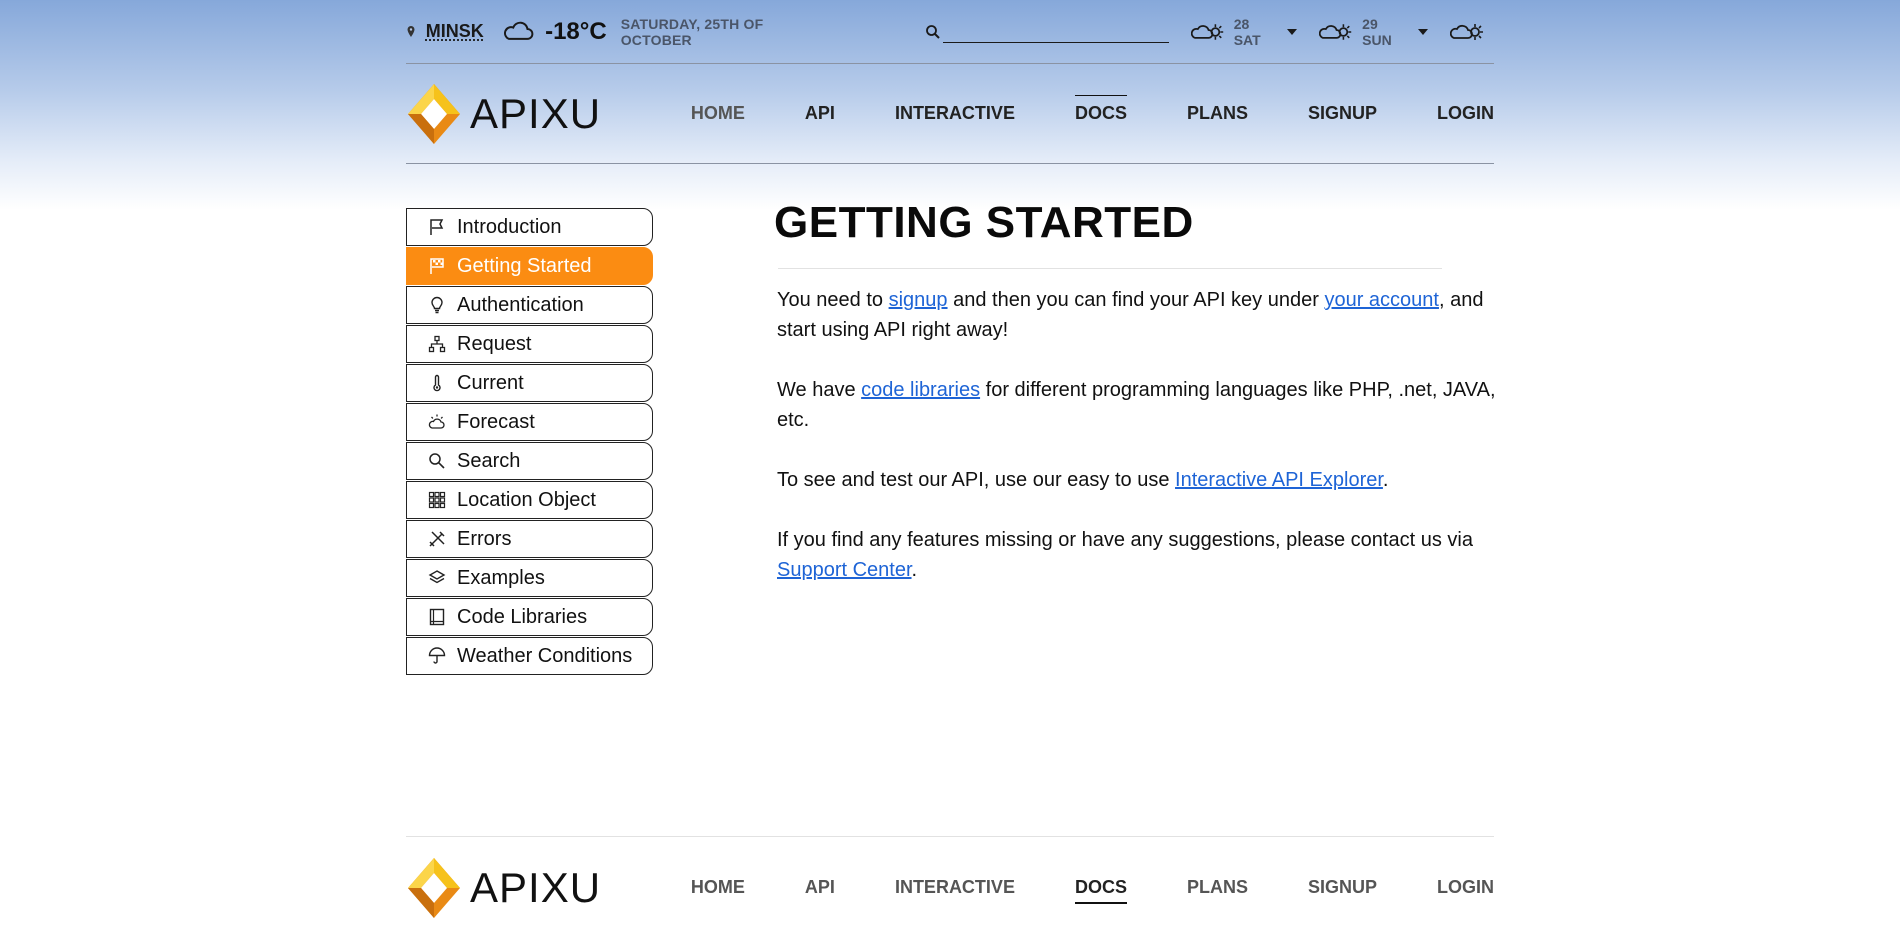  I want to click on nav-docs: DOCS, so click(1100, 113).